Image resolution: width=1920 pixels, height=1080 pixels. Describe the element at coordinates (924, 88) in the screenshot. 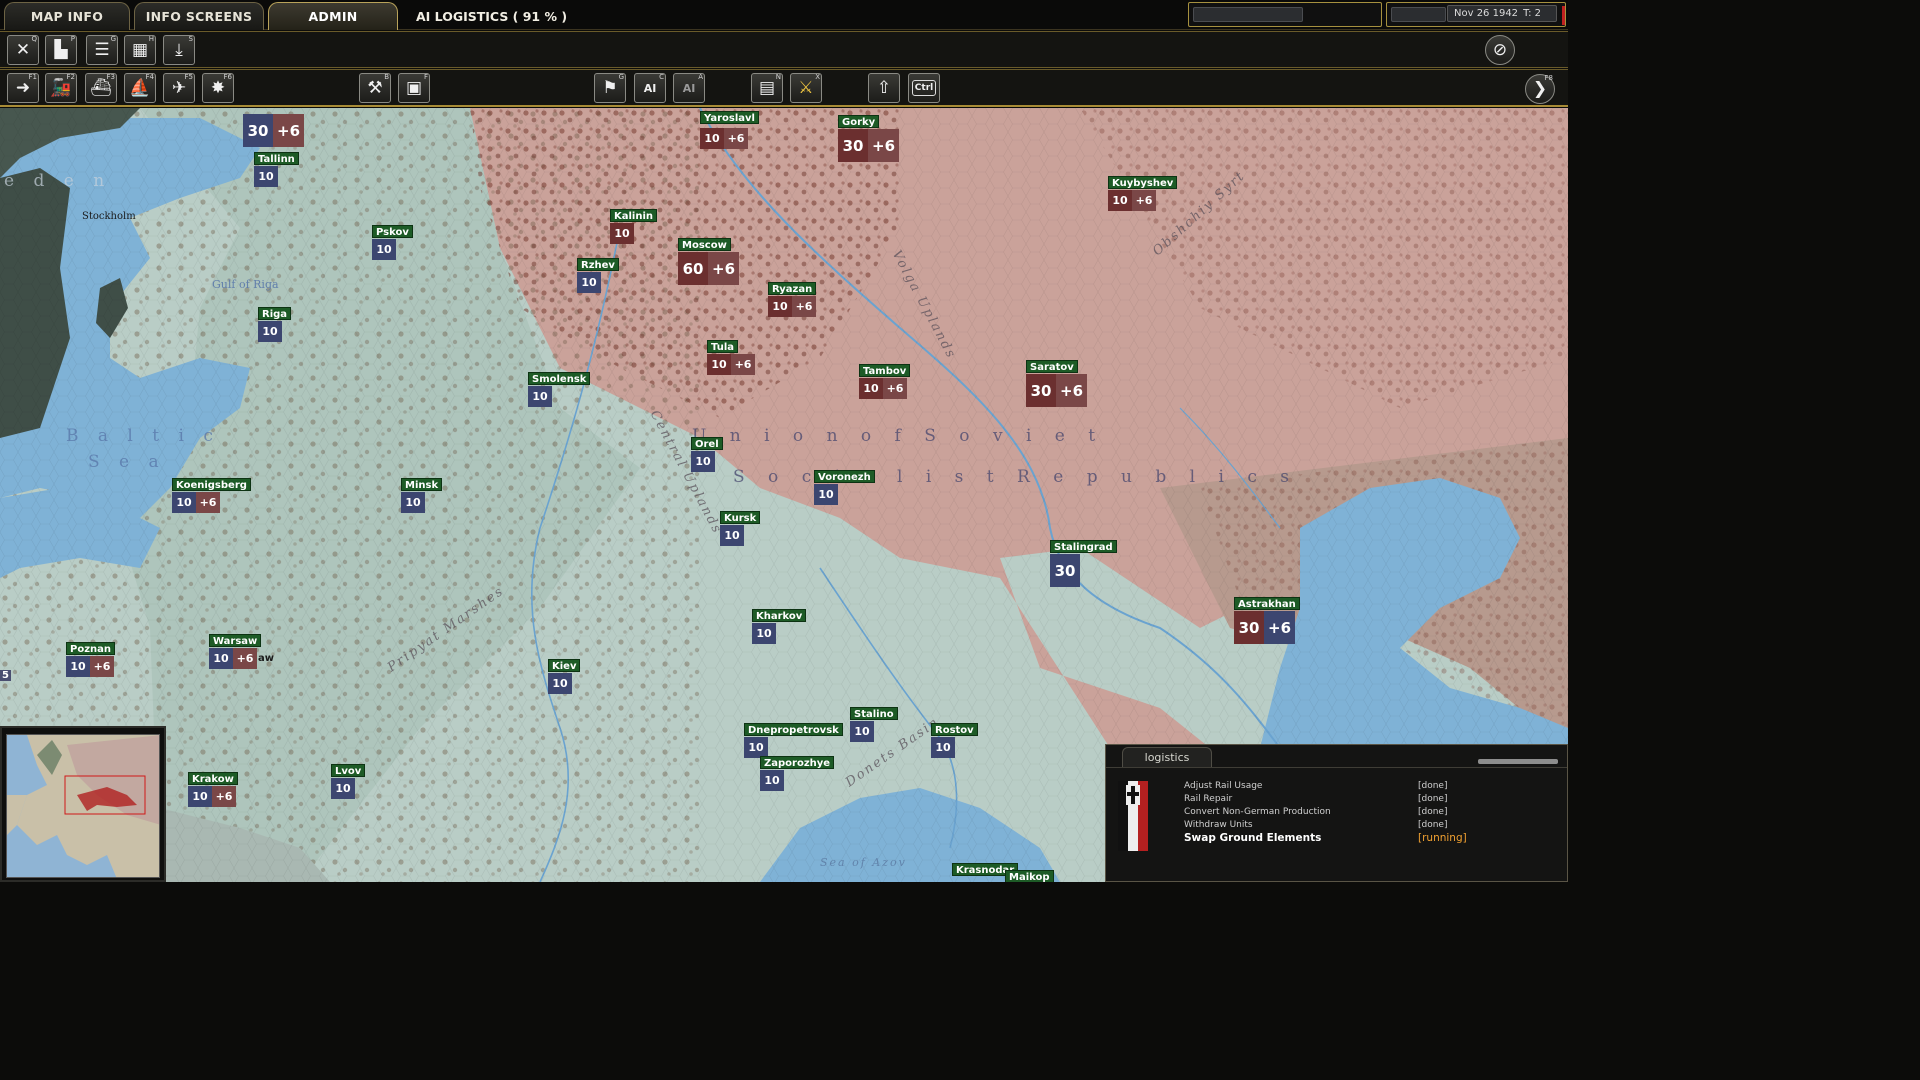

I see `ctrl-button: Ctrl` at that location.